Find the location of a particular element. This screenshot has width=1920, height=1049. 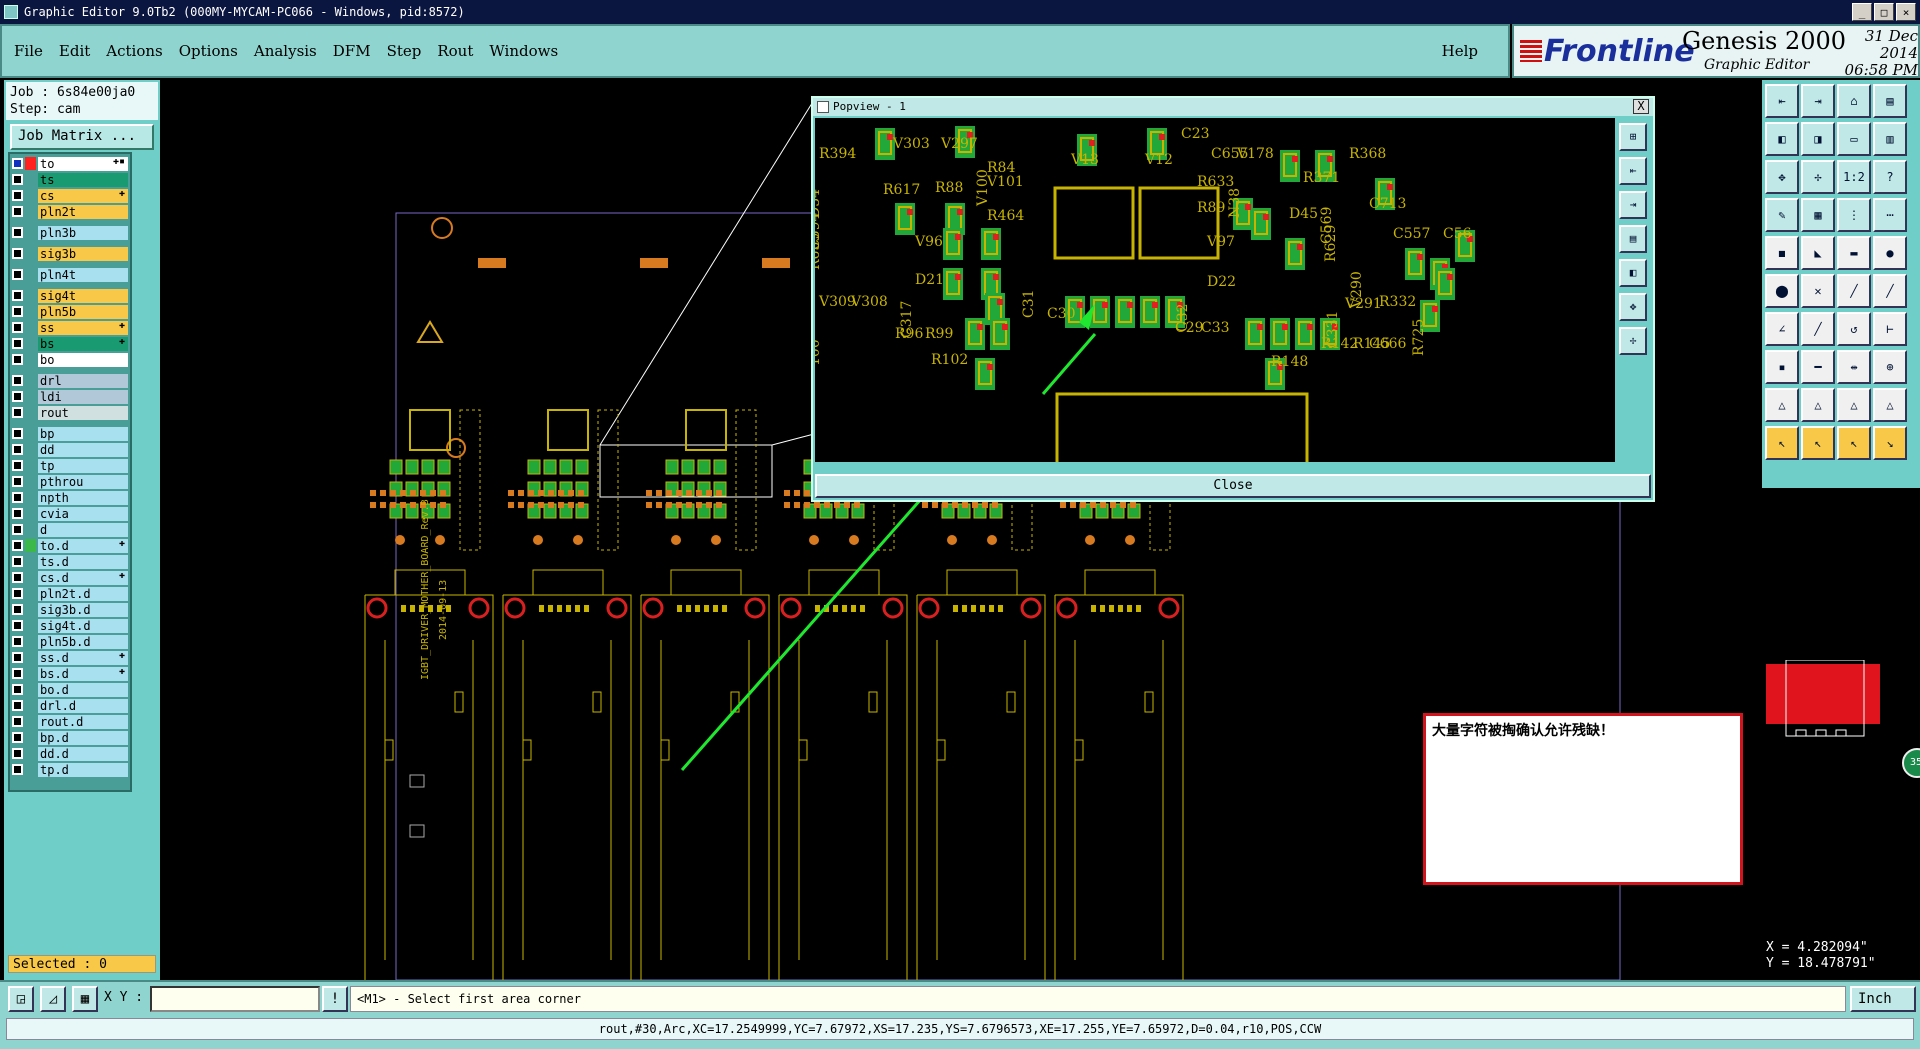

snap-icon: ⋯ is located at coordinates (1890, 215).